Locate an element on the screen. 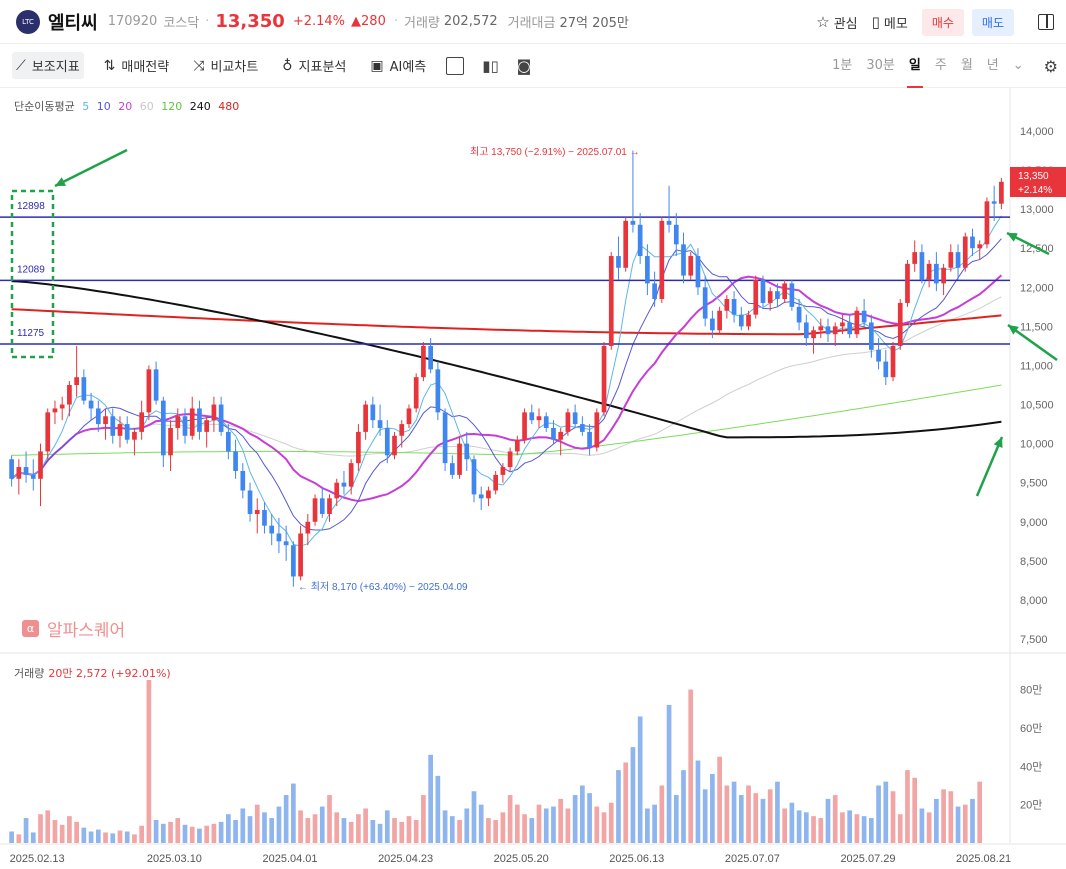 This screenshot has height=869, width=1066. y-tick-label: 9,000 is located at coordinates (1034, 523).